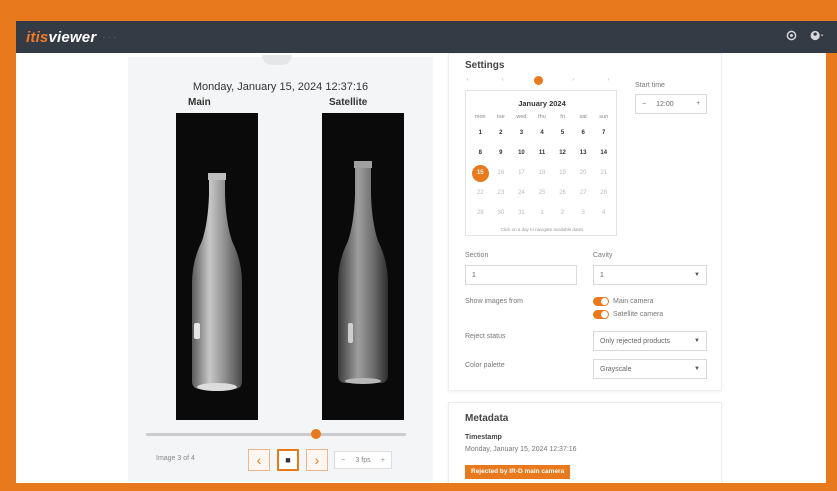 This screenshot has height=491, width=837. What do you see at coordinates (562, 173) in the screenshot?
I see `calendar-day: 19` at bounding box center [562, 173].